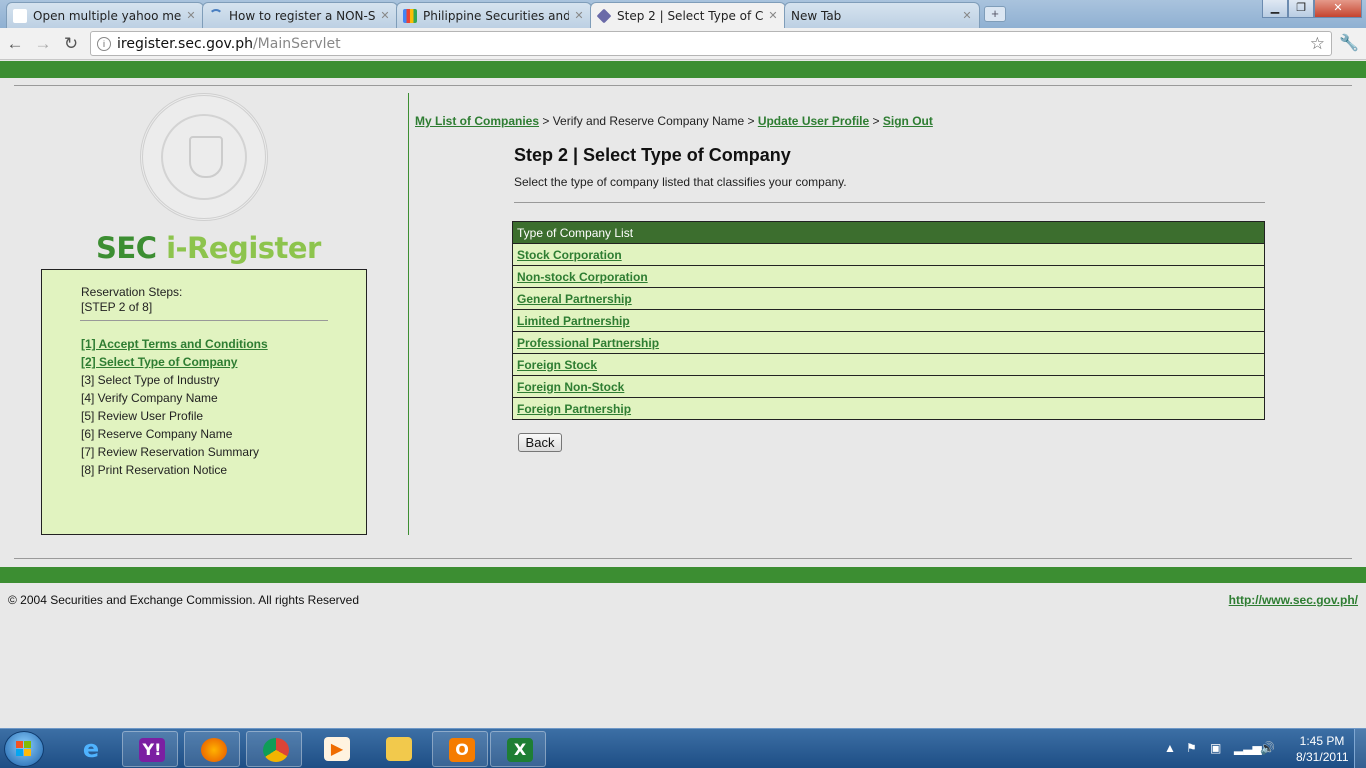 This screenshot has height=768, width=1366. I want to click on table-row: Non-stock Corporation, so click(888, 276).